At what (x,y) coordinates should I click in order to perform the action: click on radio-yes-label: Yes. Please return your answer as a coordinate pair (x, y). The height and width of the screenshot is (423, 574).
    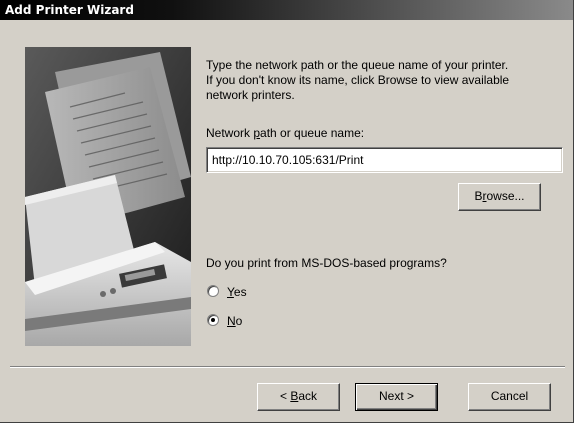
    Looking at the image, I should click on (237, 292).